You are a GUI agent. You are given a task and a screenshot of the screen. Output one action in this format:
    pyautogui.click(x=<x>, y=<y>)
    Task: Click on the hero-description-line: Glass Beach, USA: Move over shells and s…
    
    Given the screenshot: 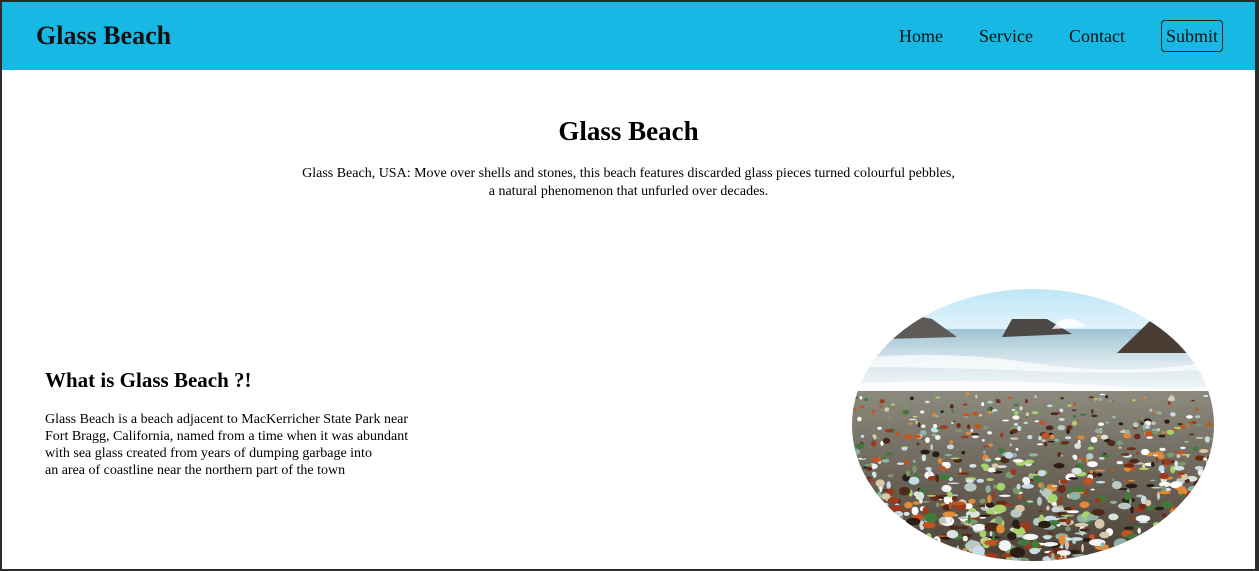 What is the action you would take?
    pyautogui.click(x=628, y=173)
    